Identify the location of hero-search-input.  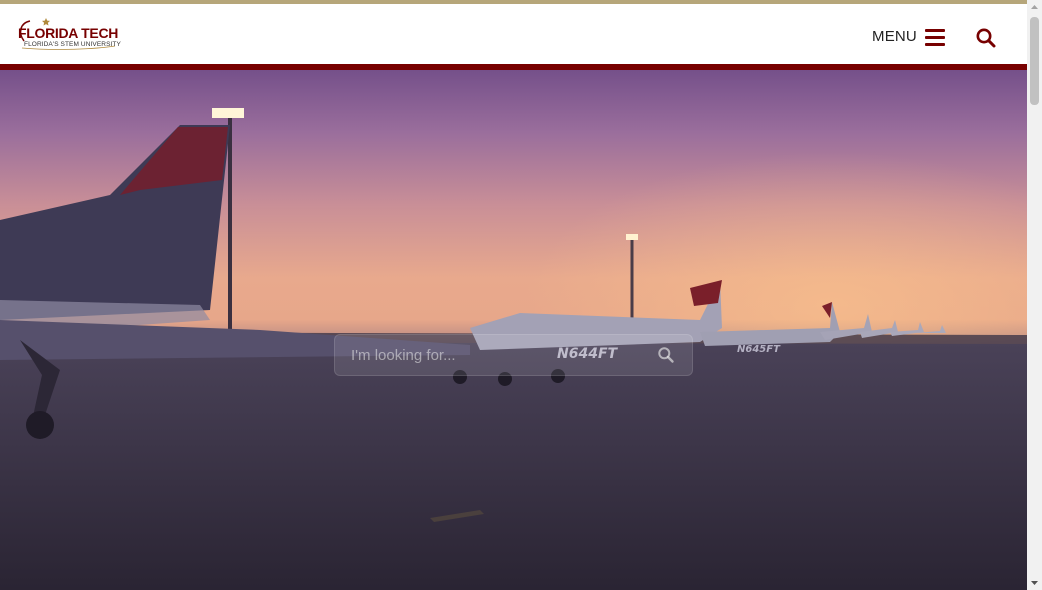
(492, 355).